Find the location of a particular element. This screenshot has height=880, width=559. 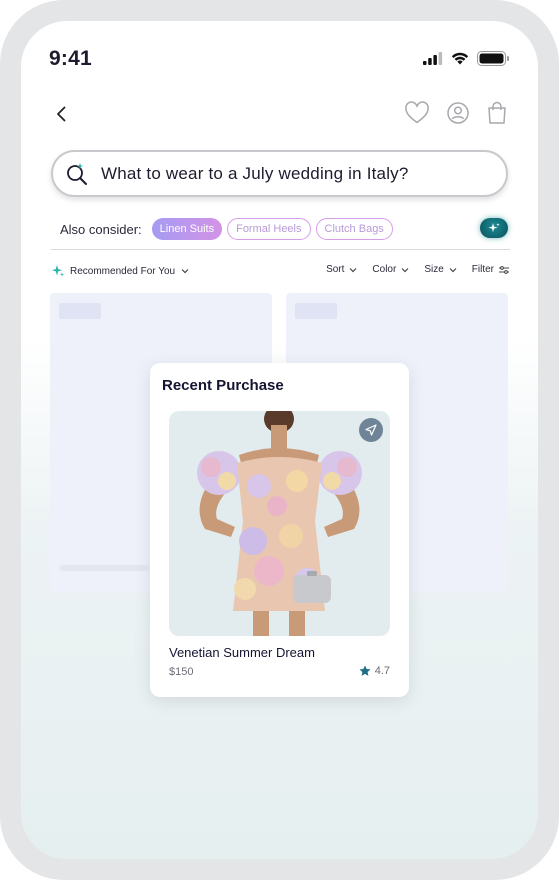

chip-linen-suits: Linen Suits is located at coordinates (187, 229).